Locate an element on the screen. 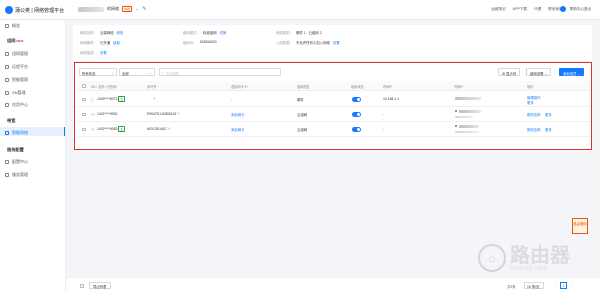 The height and width of the screenshot is (292, 600). info-label: 入网权限： is located at coordinates (284, 43).